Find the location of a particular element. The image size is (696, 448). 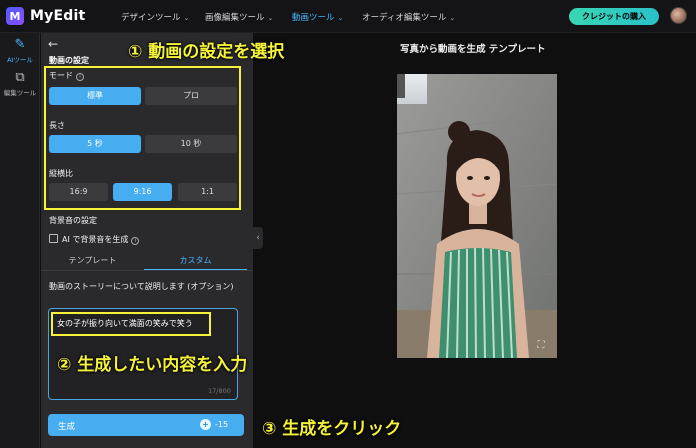

rail-ai-tools: ✎ AIツール is located at coordinates (20, 51).